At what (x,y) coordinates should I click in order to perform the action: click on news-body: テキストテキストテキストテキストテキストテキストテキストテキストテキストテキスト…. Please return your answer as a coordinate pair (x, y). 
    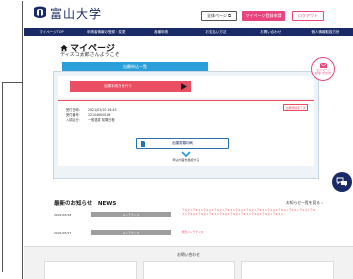
    Looking at the image, I should click on (249, 212).